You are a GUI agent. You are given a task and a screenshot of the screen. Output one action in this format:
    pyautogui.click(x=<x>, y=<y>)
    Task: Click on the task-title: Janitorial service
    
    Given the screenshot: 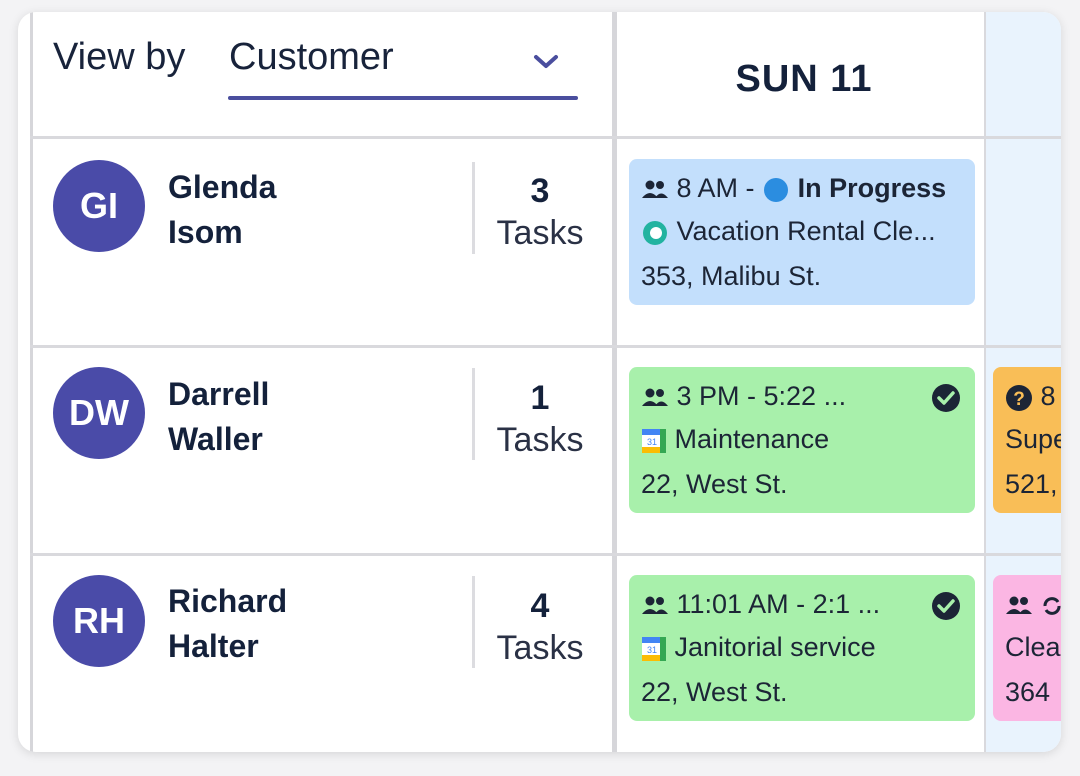 What is the action you would take?
    pyautogui.click(x=775, y=647)
    